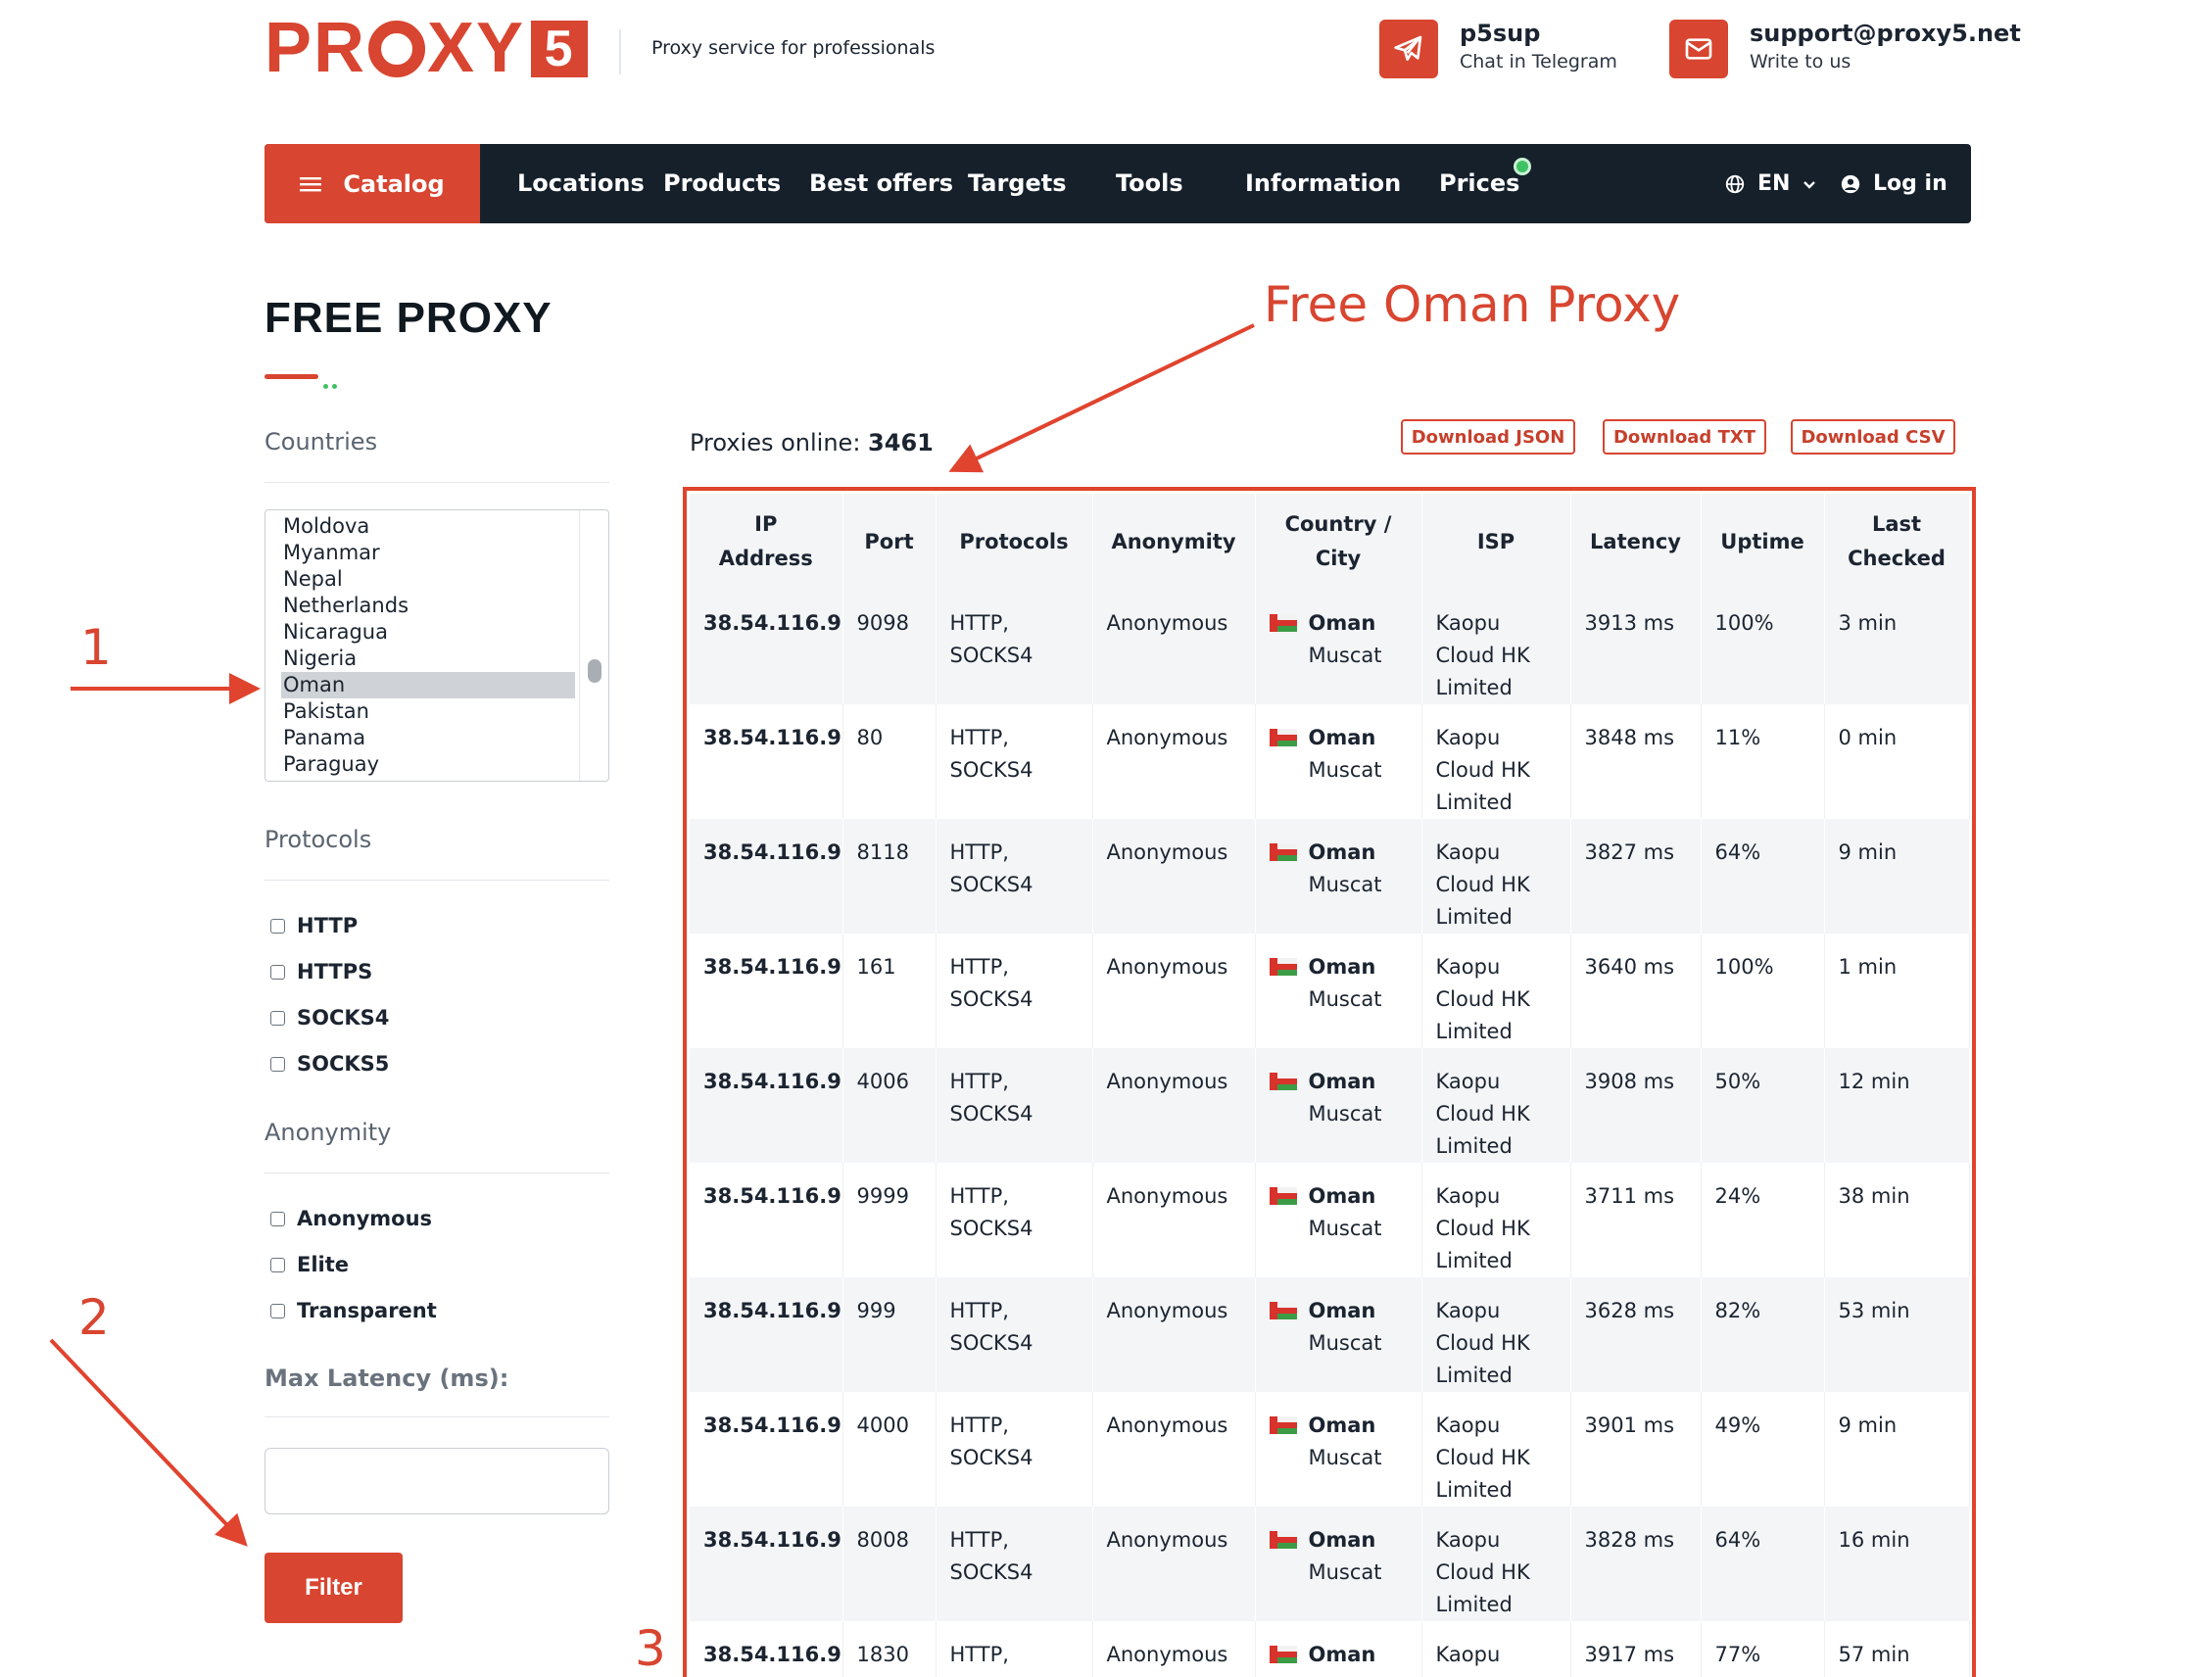 The height and width of the screenshot is (1677, 2212). Describe the element at coordinates (428, 632) in the screenshot. I see `country-option: Nicaragua` at that location.